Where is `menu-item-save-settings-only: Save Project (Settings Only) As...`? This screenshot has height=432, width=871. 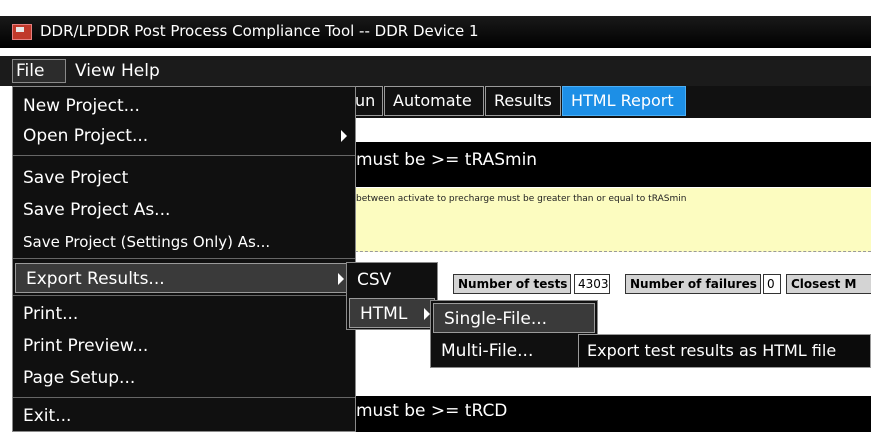
menu-item-save-settings-only: Save Project (Settings Only) As... is located at coordinates (184, 242).